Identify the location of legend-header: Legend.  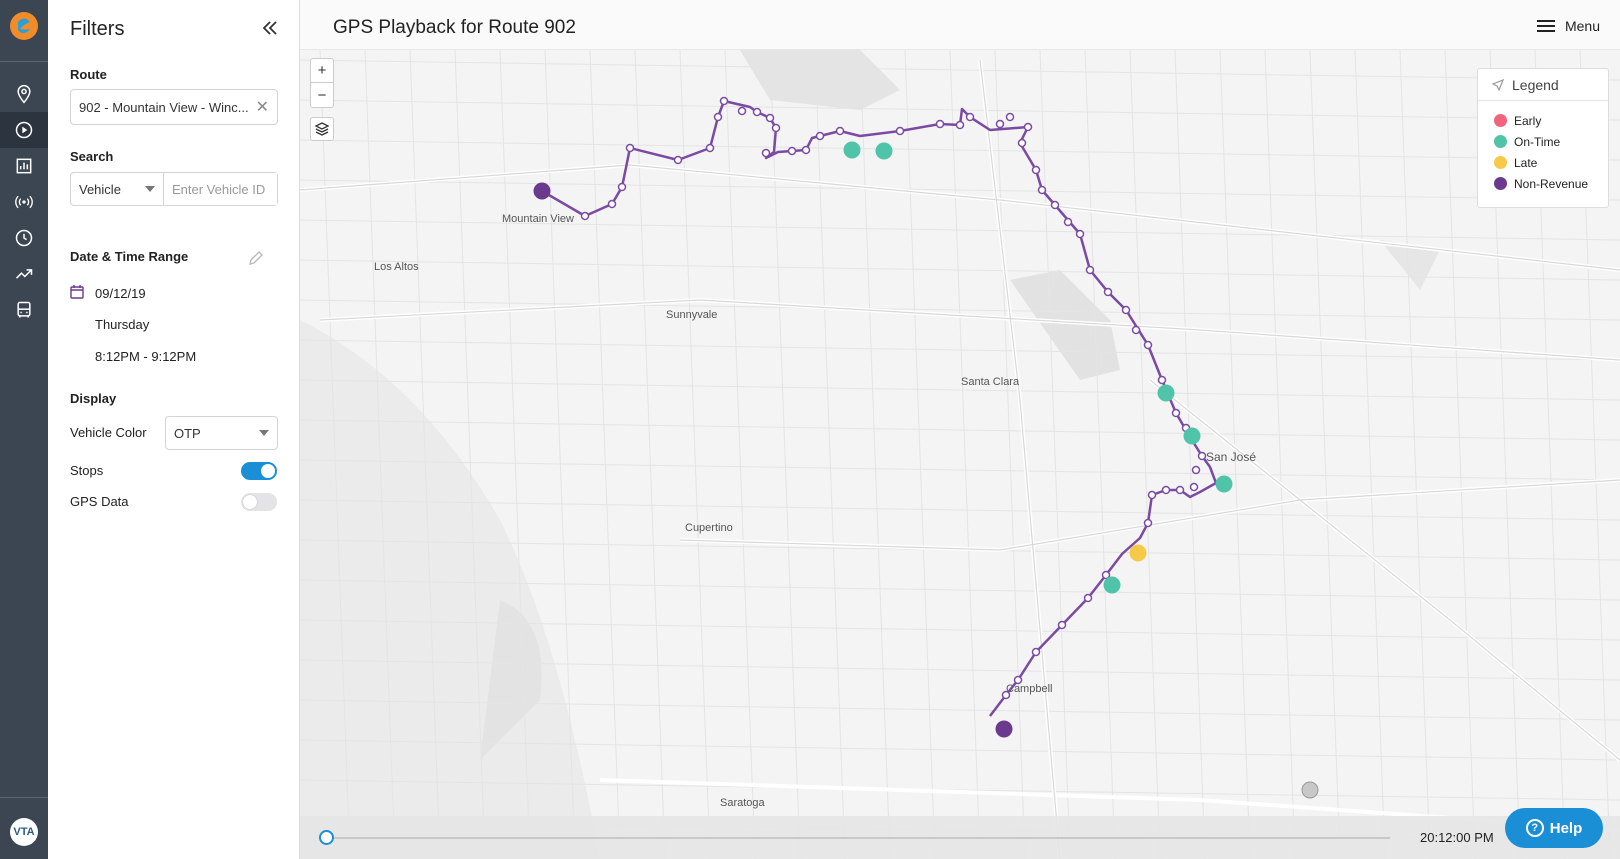
(1543, 85).